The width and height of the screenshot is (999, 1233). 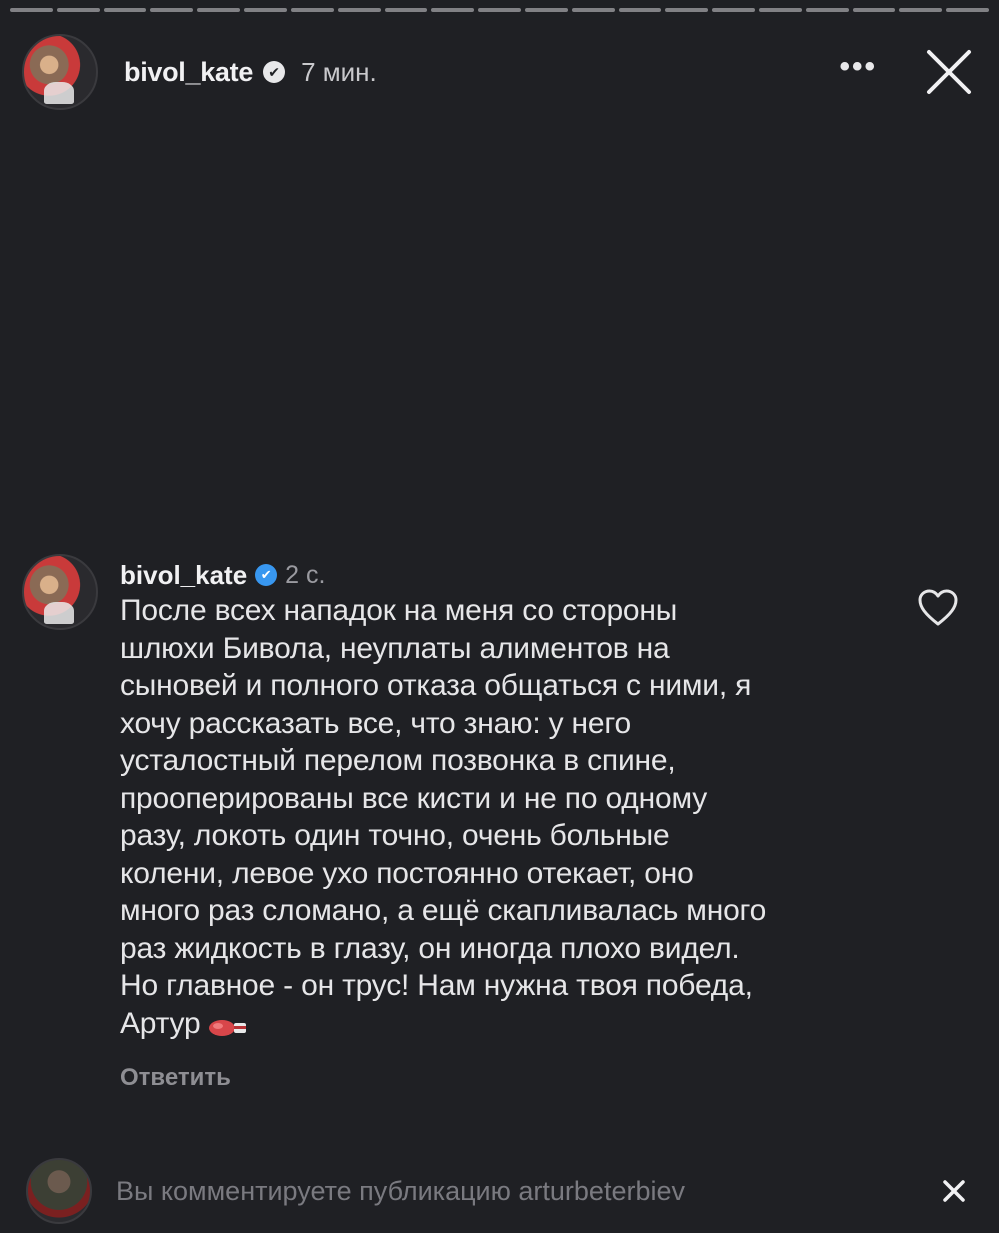 What do you see at coordinates (60, 72) in the screenshot?
I see `author-avatar` at bounding box center [60, 72].